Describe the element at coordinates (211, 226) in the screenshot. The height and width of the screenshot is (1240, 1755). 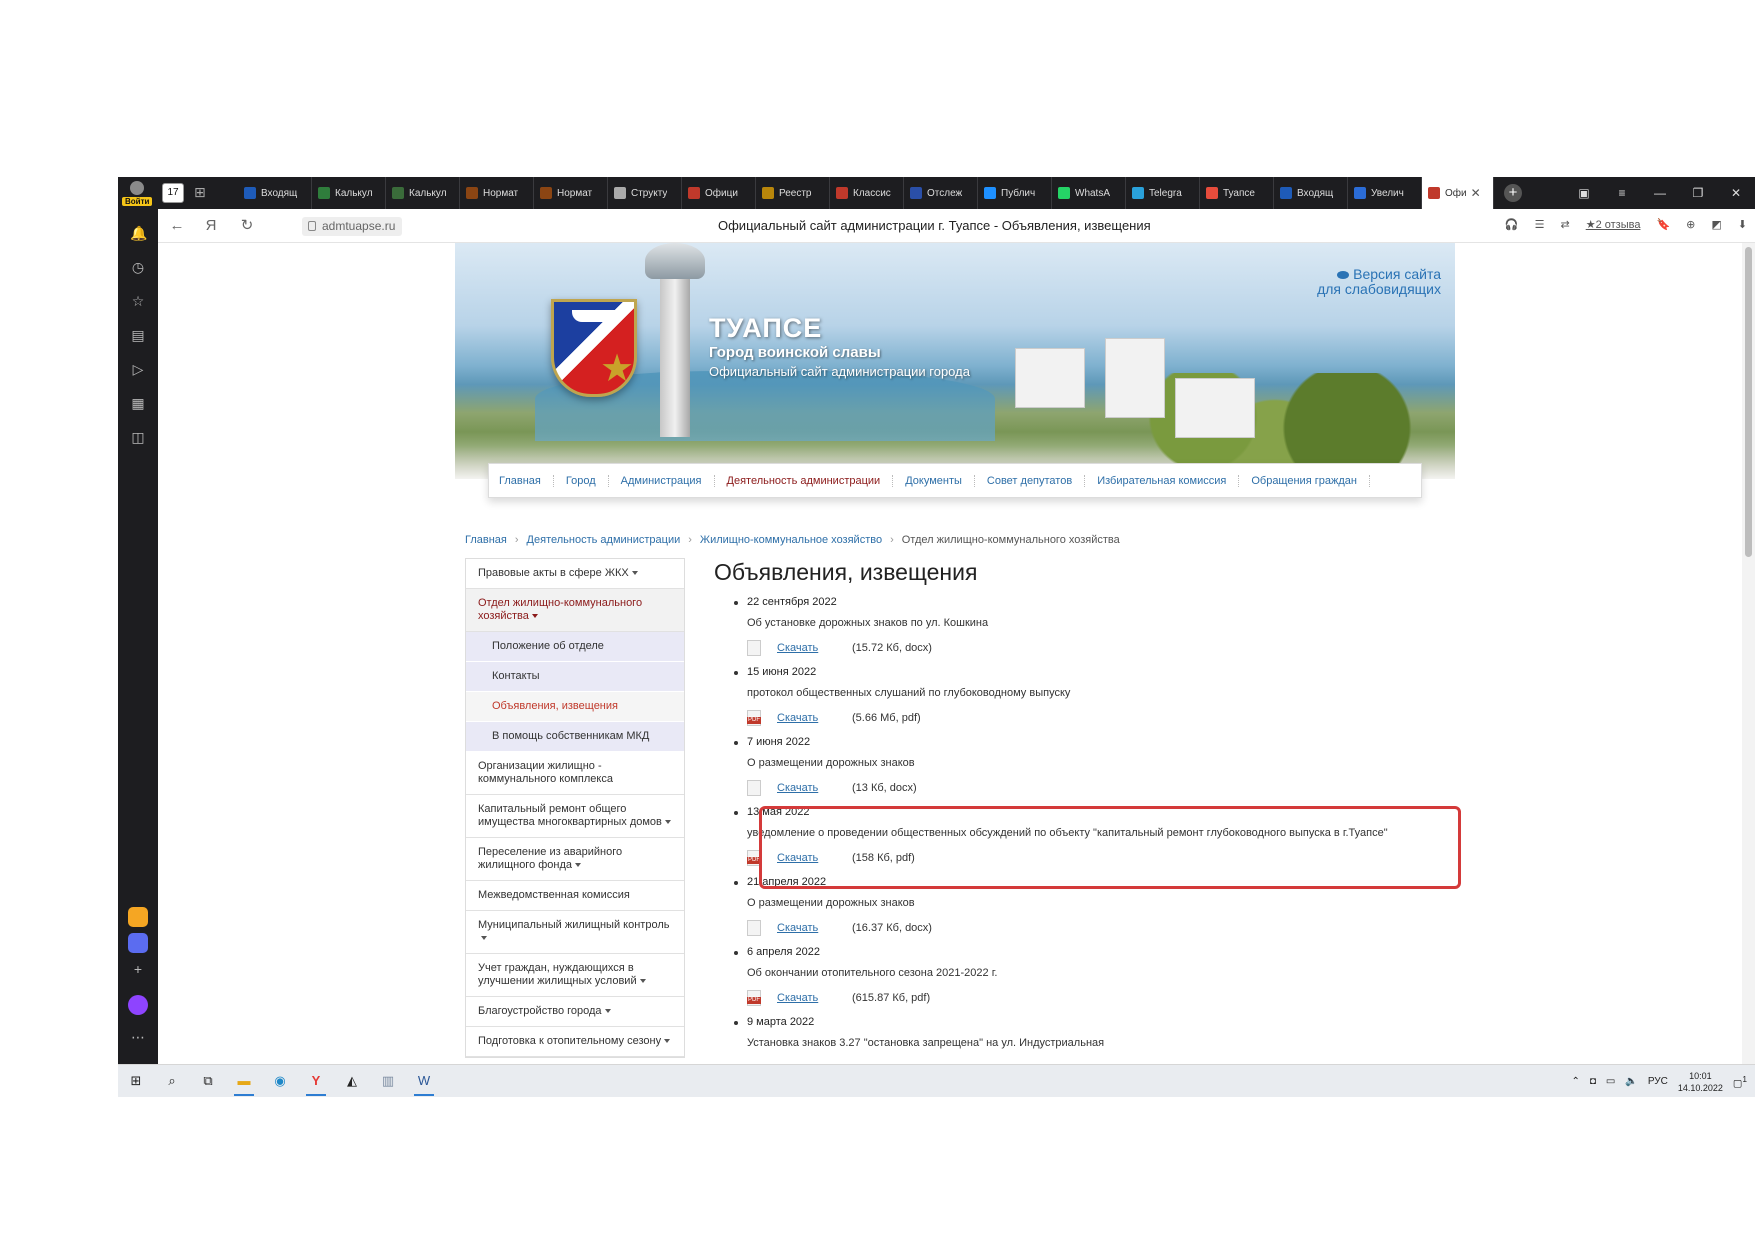
I see `yandex-home-icon: Я` at that location.